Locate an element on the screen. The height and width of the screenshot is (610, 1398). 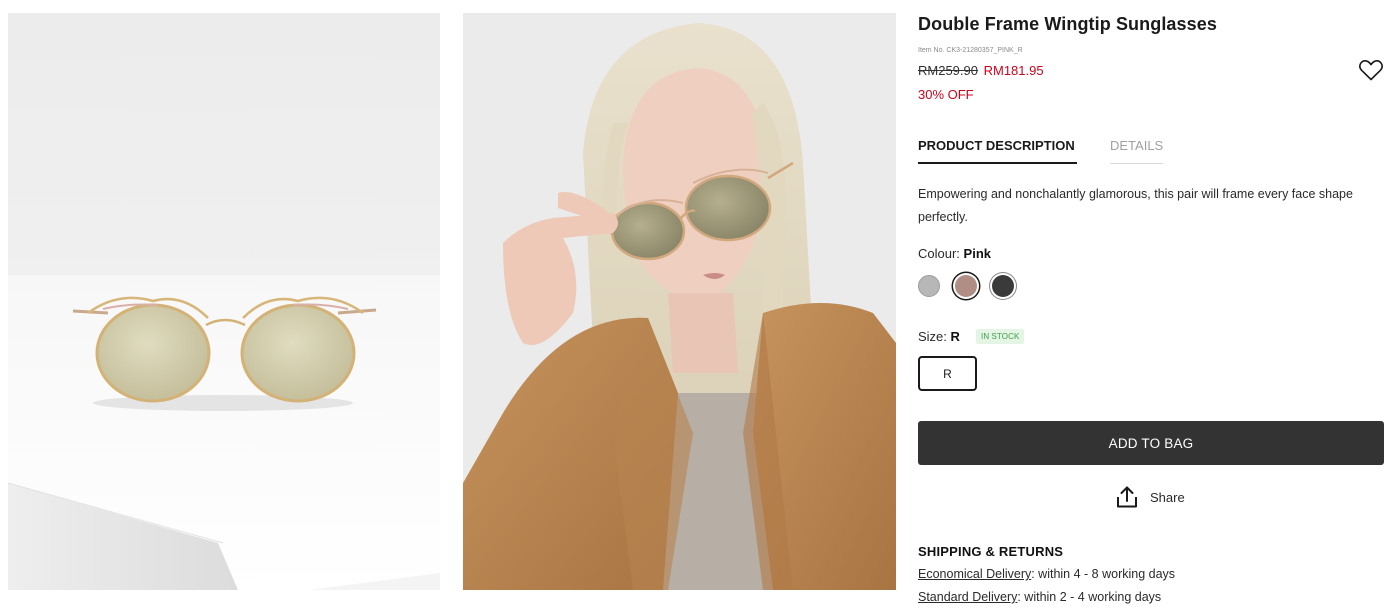
heart-icon is located at coordinates (1371, 70).